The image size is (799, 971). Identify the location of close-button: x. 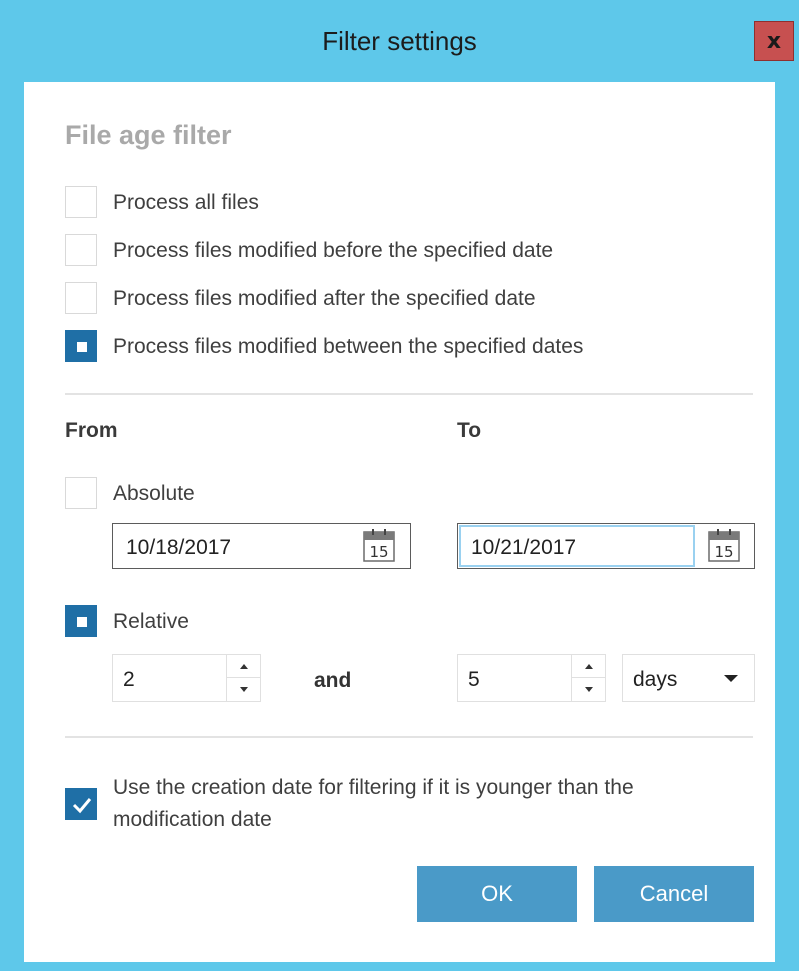
(774, 41).